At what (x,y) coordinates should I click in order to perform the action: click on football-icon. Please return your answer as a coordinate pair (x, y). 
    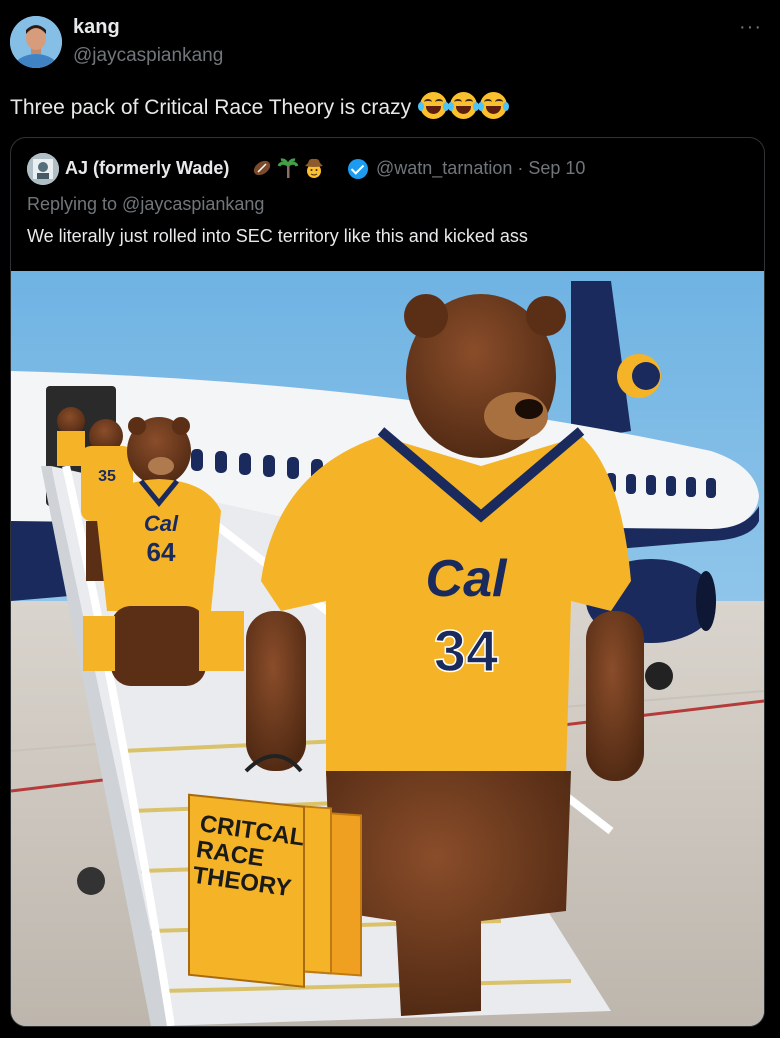
    Looking at the image, I should click on (262, 168).